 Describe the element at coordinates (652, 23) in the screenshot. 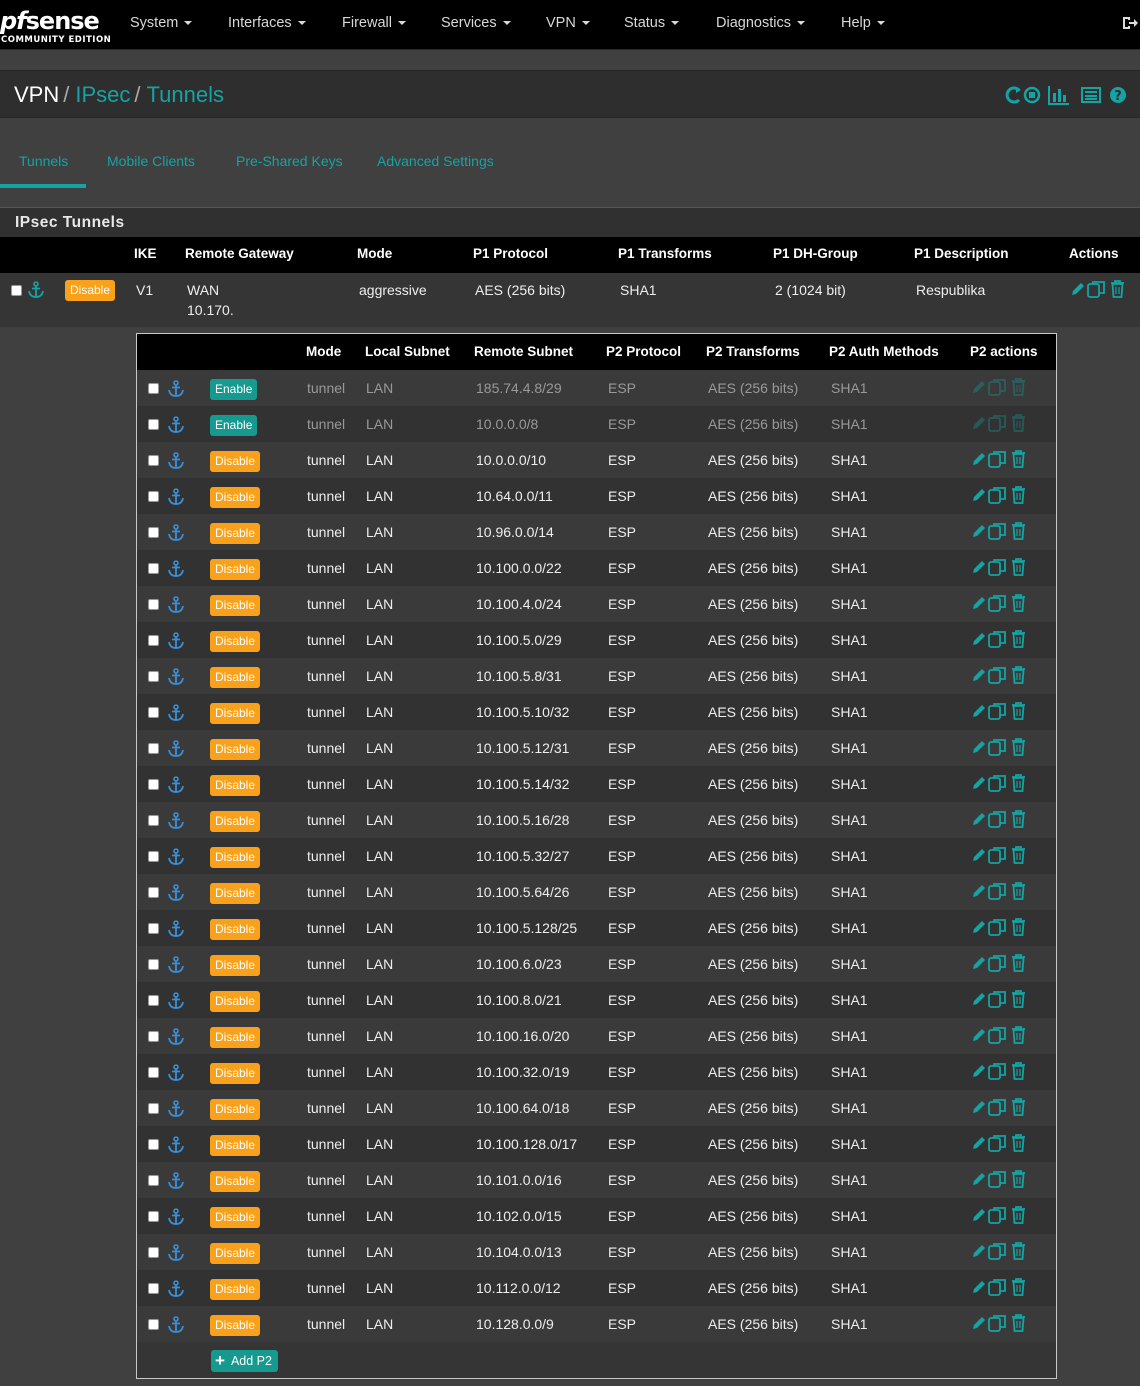

I see `nav-status: Status` at that location.